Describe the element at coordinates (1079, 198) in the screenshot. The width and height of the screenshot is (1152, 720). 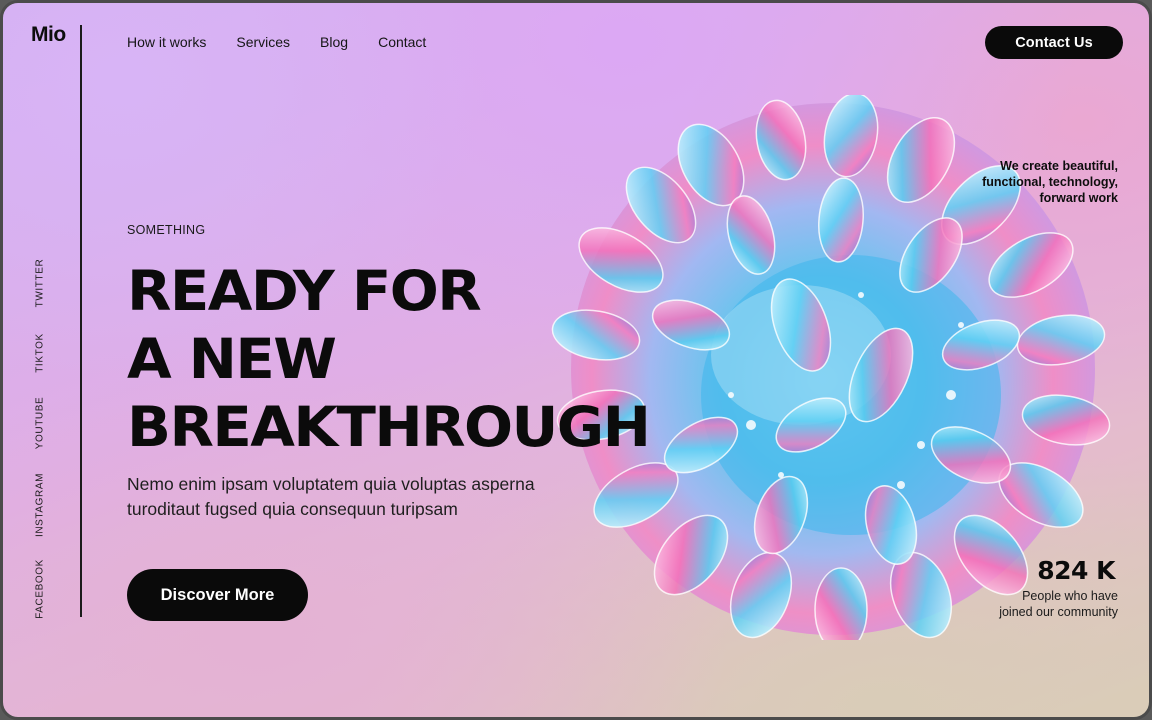
I see `tagline-line-3: forward work` at that location.